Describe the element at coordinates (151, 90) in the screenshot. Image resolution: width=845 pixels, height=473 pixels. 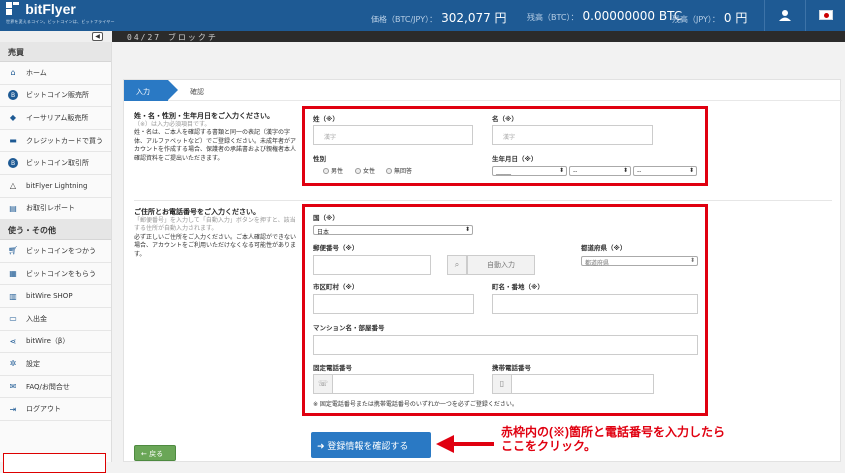
I see `step-current: 入力` at that location.